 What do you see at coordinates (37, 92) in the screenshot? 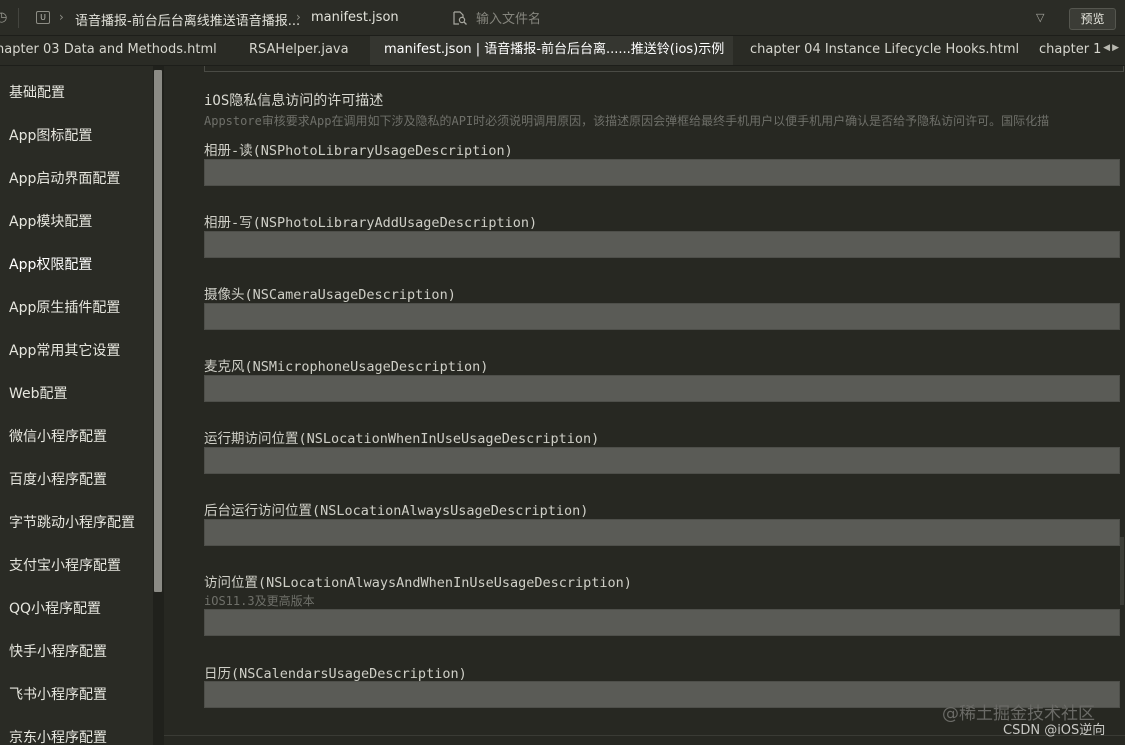
I see `sidebar-item-basic: 基础配置` at bounding box center [37, 92].